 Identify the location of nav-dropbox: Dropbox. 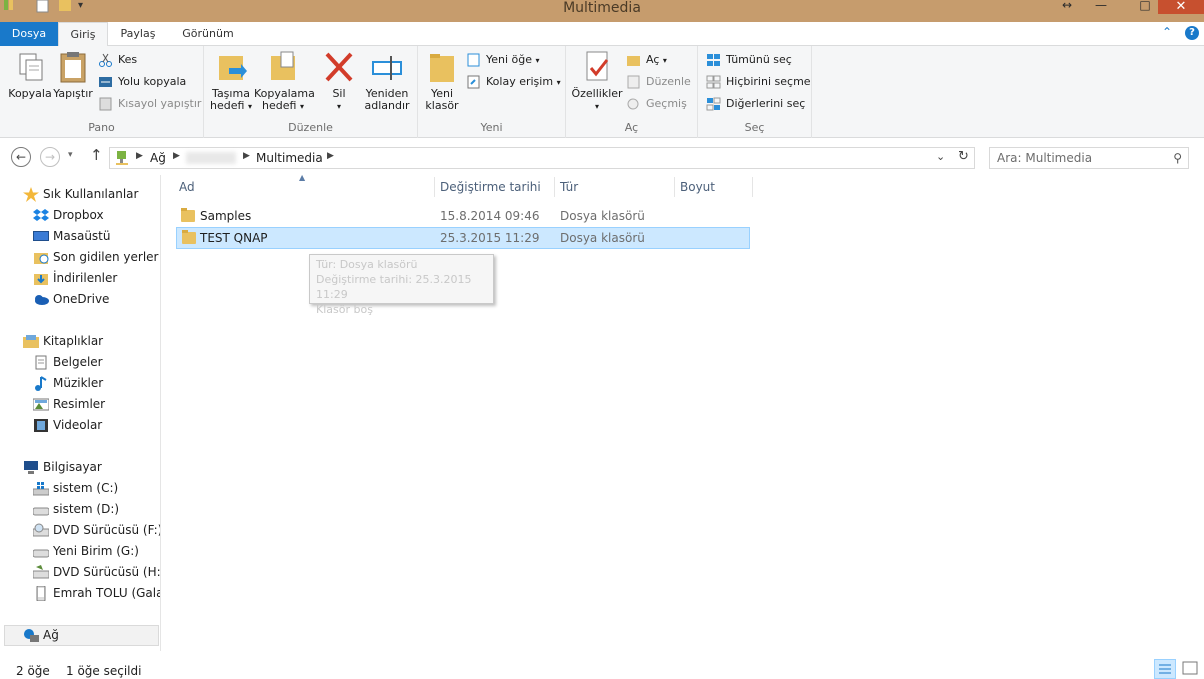
(68, 215).